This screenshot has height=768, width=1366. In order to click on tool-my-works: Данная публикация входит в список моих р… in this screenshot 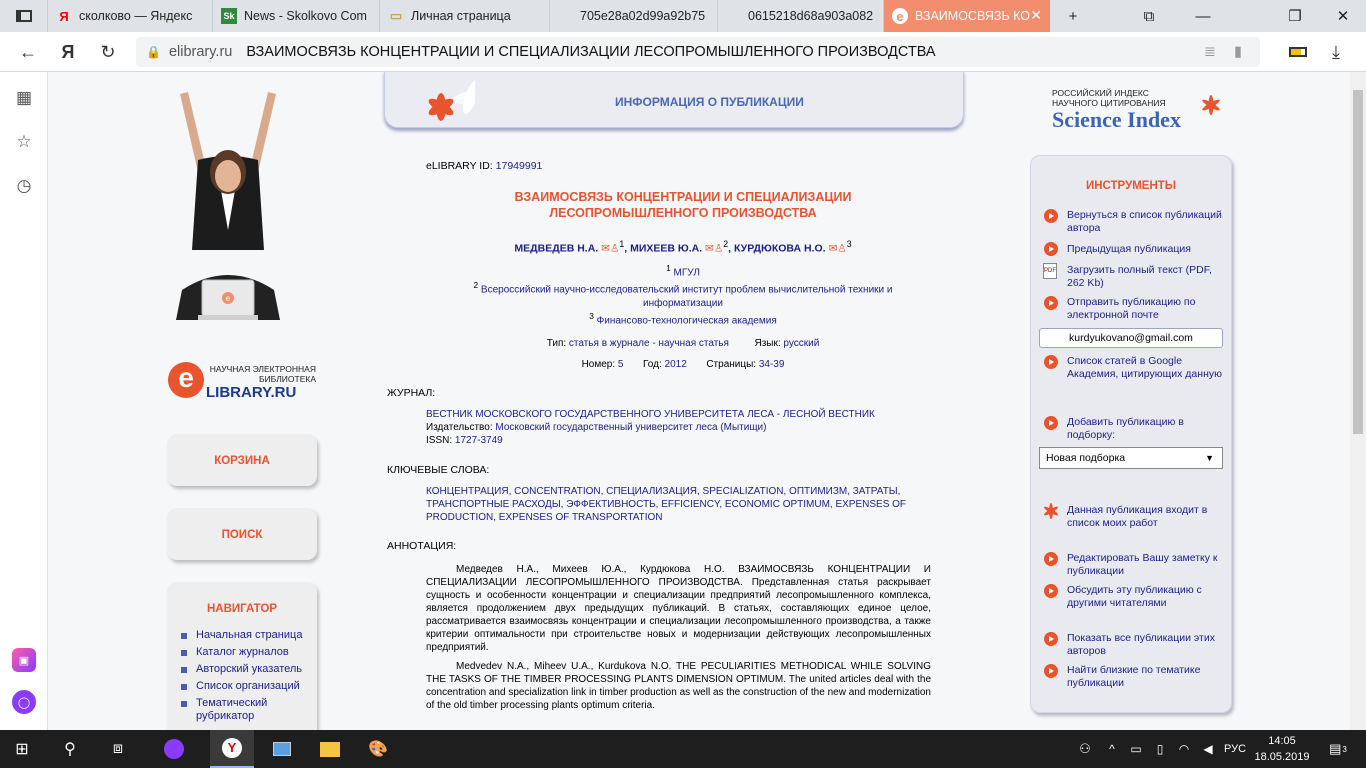, I will do `click(1145, 517)`.